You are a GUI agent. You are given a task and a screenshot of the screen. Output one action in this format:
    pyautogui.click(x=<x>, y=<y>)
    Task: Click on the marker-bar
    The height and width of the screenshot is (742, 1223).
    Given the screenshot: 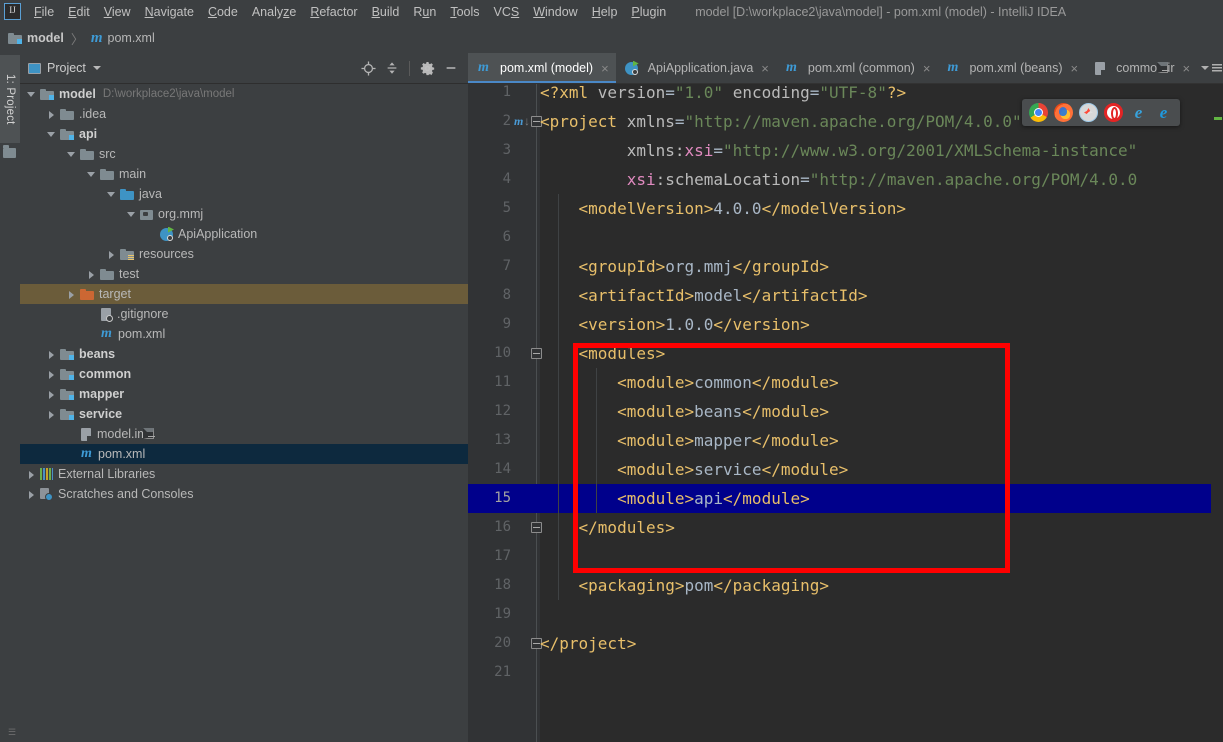 What is the action you would take?
    pyautogui.click(x=1217, y=428)
    